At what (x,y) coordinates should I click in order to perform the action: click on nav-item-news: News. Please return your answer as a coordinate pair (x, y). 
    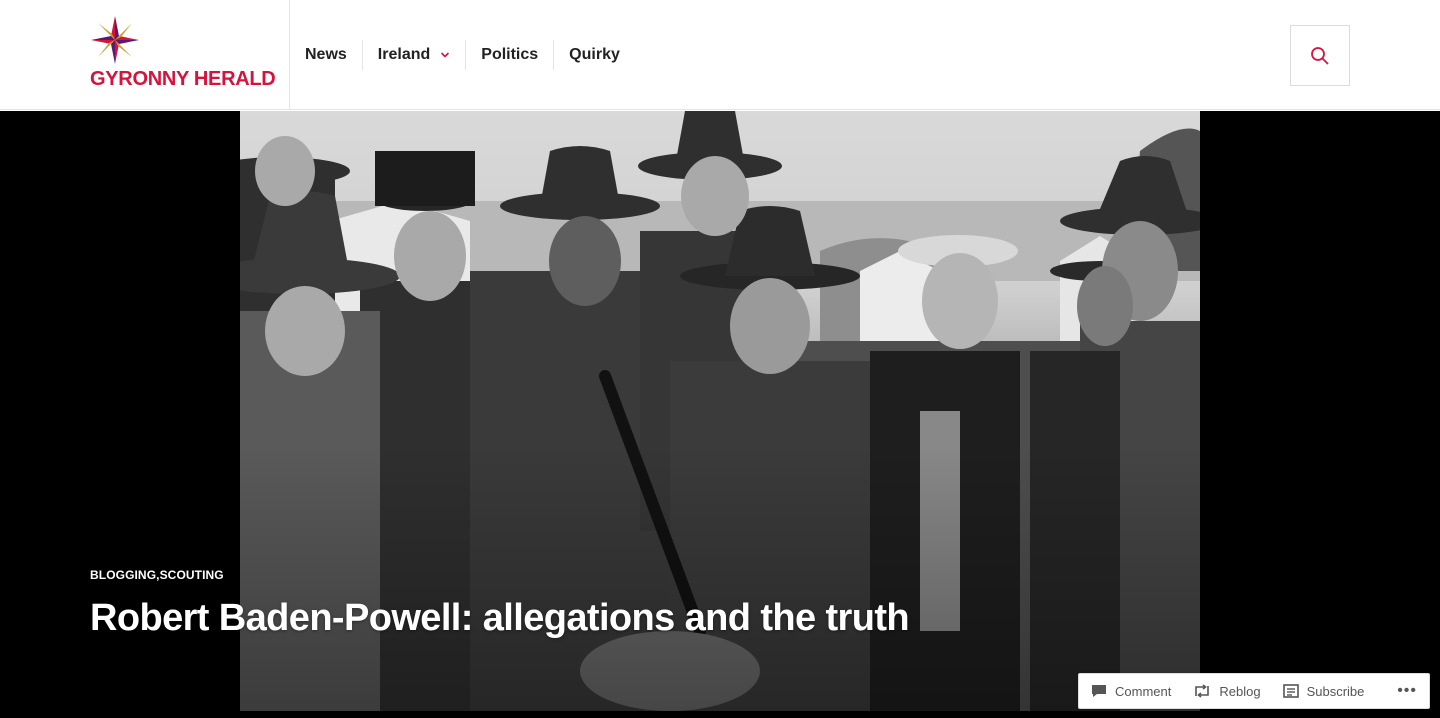
    Looking at the image, I should click on (326, 55).